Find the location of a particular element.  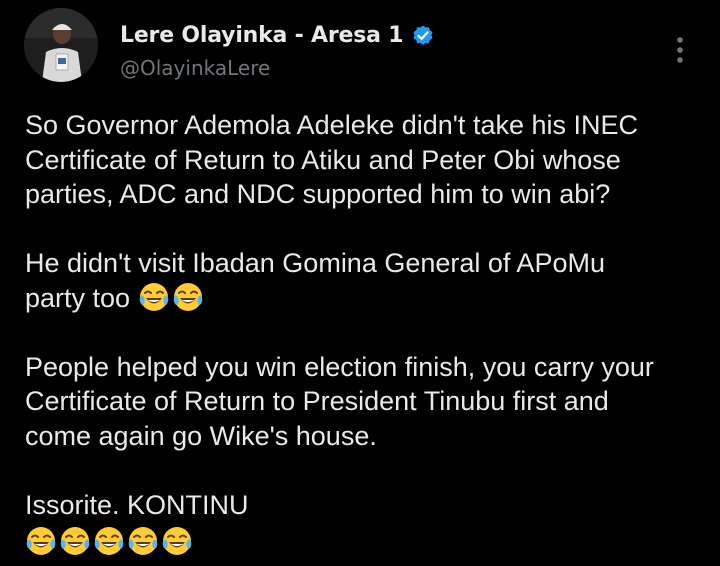

author-avatar is located at coordinates (61, 45).